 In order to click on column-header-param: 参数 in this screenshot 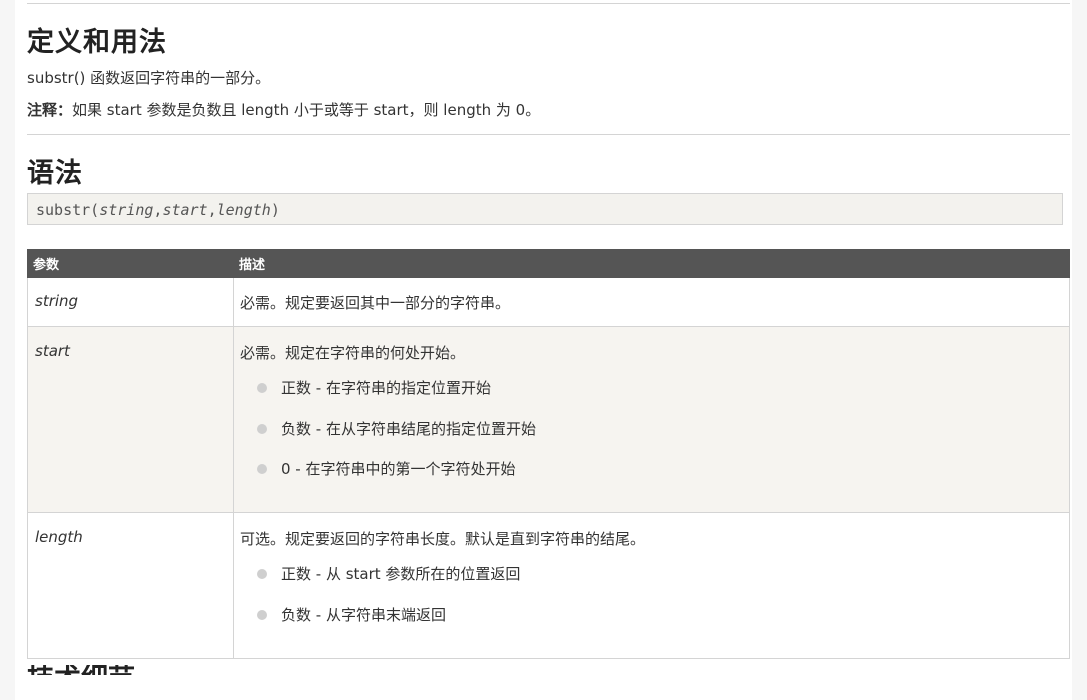, I will do `click(130, 263)`.